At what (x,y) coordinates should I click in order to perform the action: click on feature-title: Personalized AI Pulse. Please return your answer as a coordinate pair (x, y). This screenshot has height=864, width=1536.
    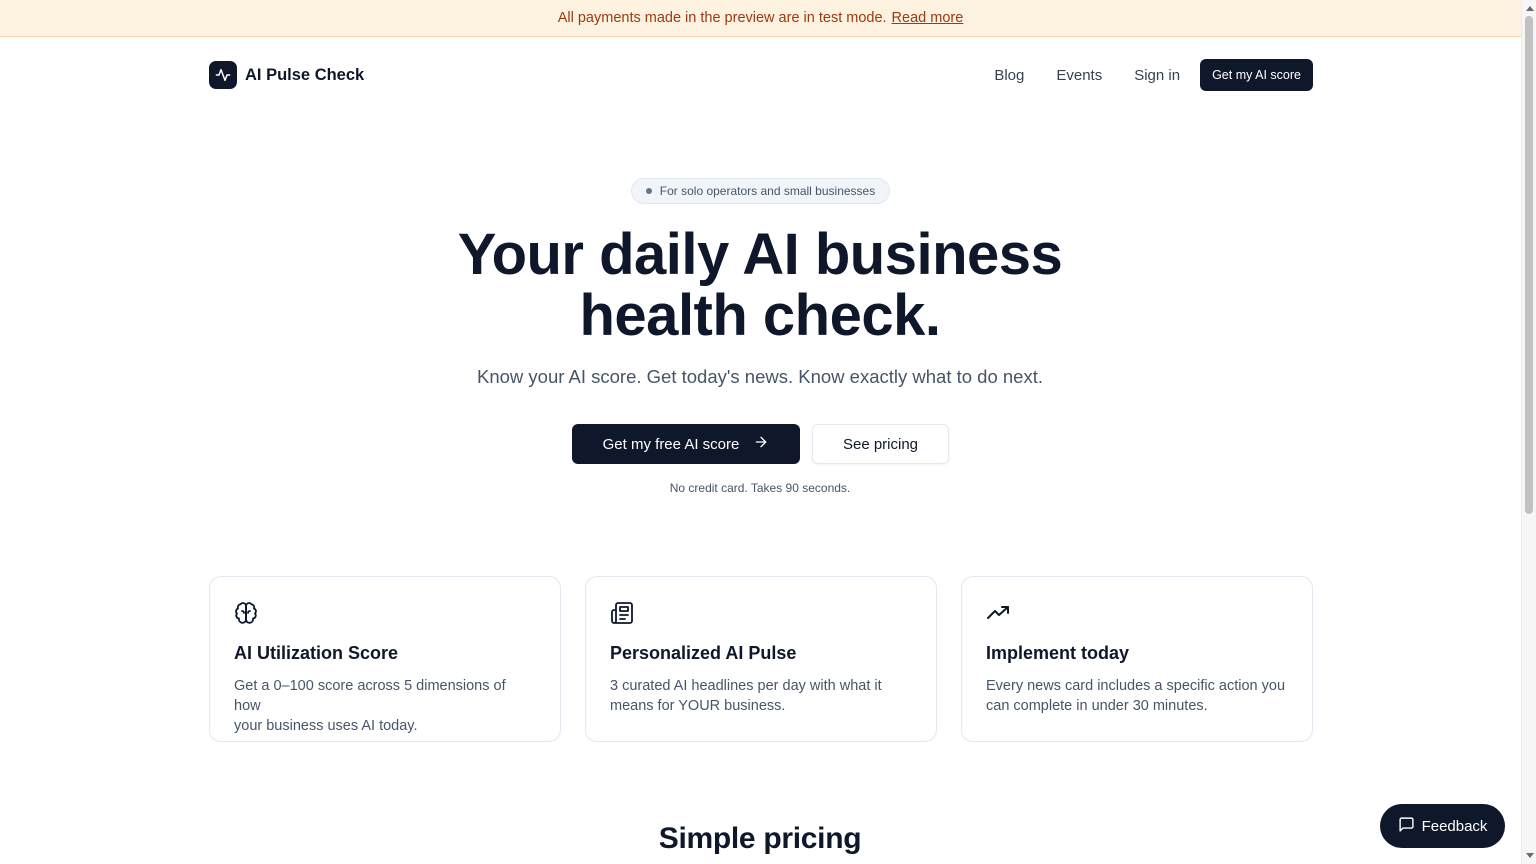
    Looking at the image, I should click on (703, 653).